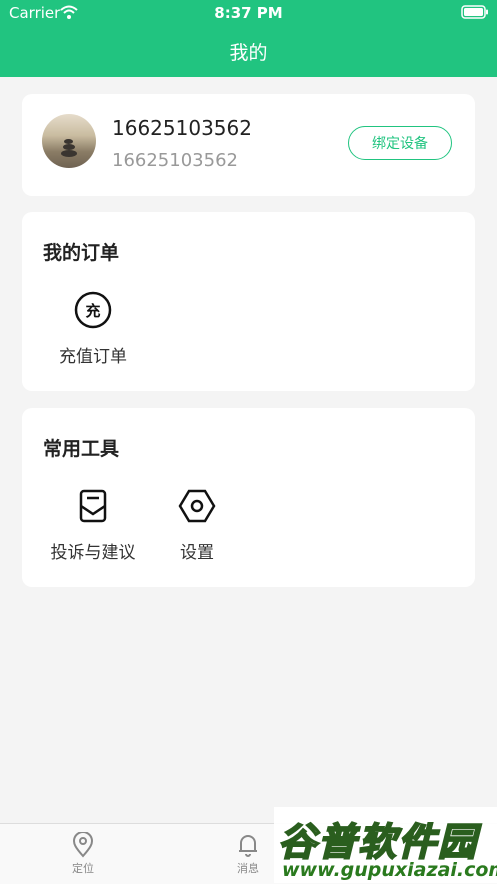  What do you see at coordinates (400, 143) in the screenshot?
I see `bind-device-button: 绑定设备` at bounding box center [400, 143].